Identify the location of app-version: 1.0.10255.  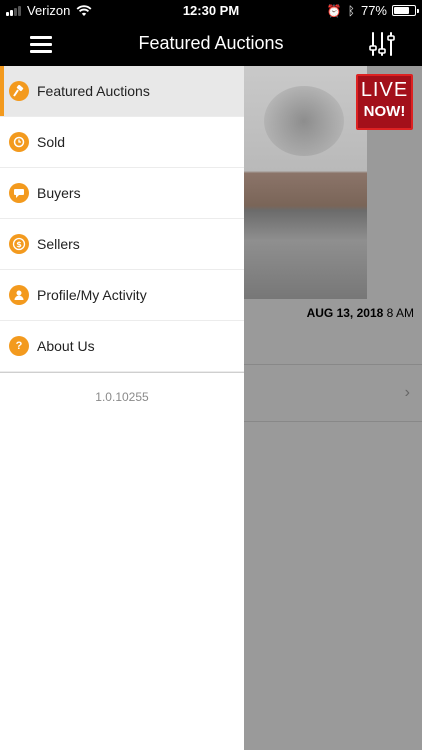
(122, 397).